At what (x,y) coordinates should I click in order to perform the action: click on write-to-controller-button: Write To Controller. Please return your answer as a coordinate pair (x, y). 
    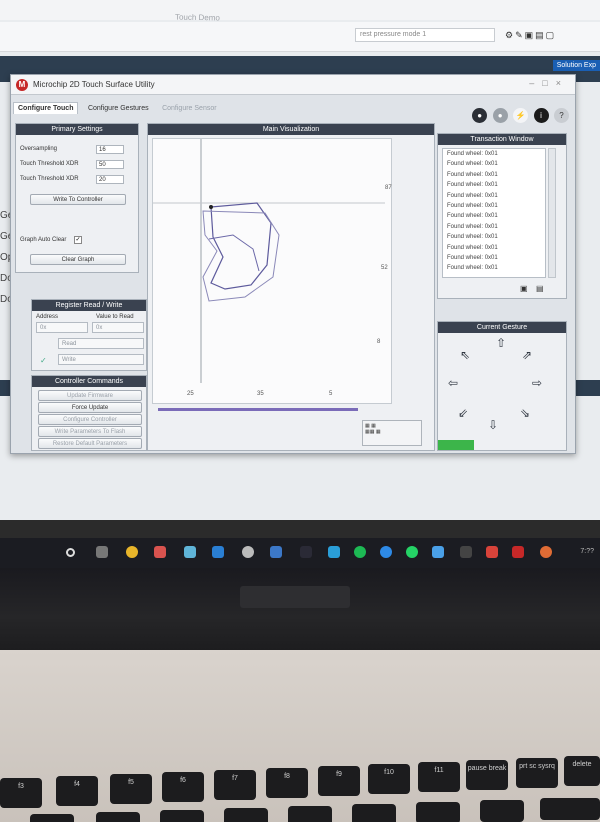
    Looking at the image, I should click on (78, 199).